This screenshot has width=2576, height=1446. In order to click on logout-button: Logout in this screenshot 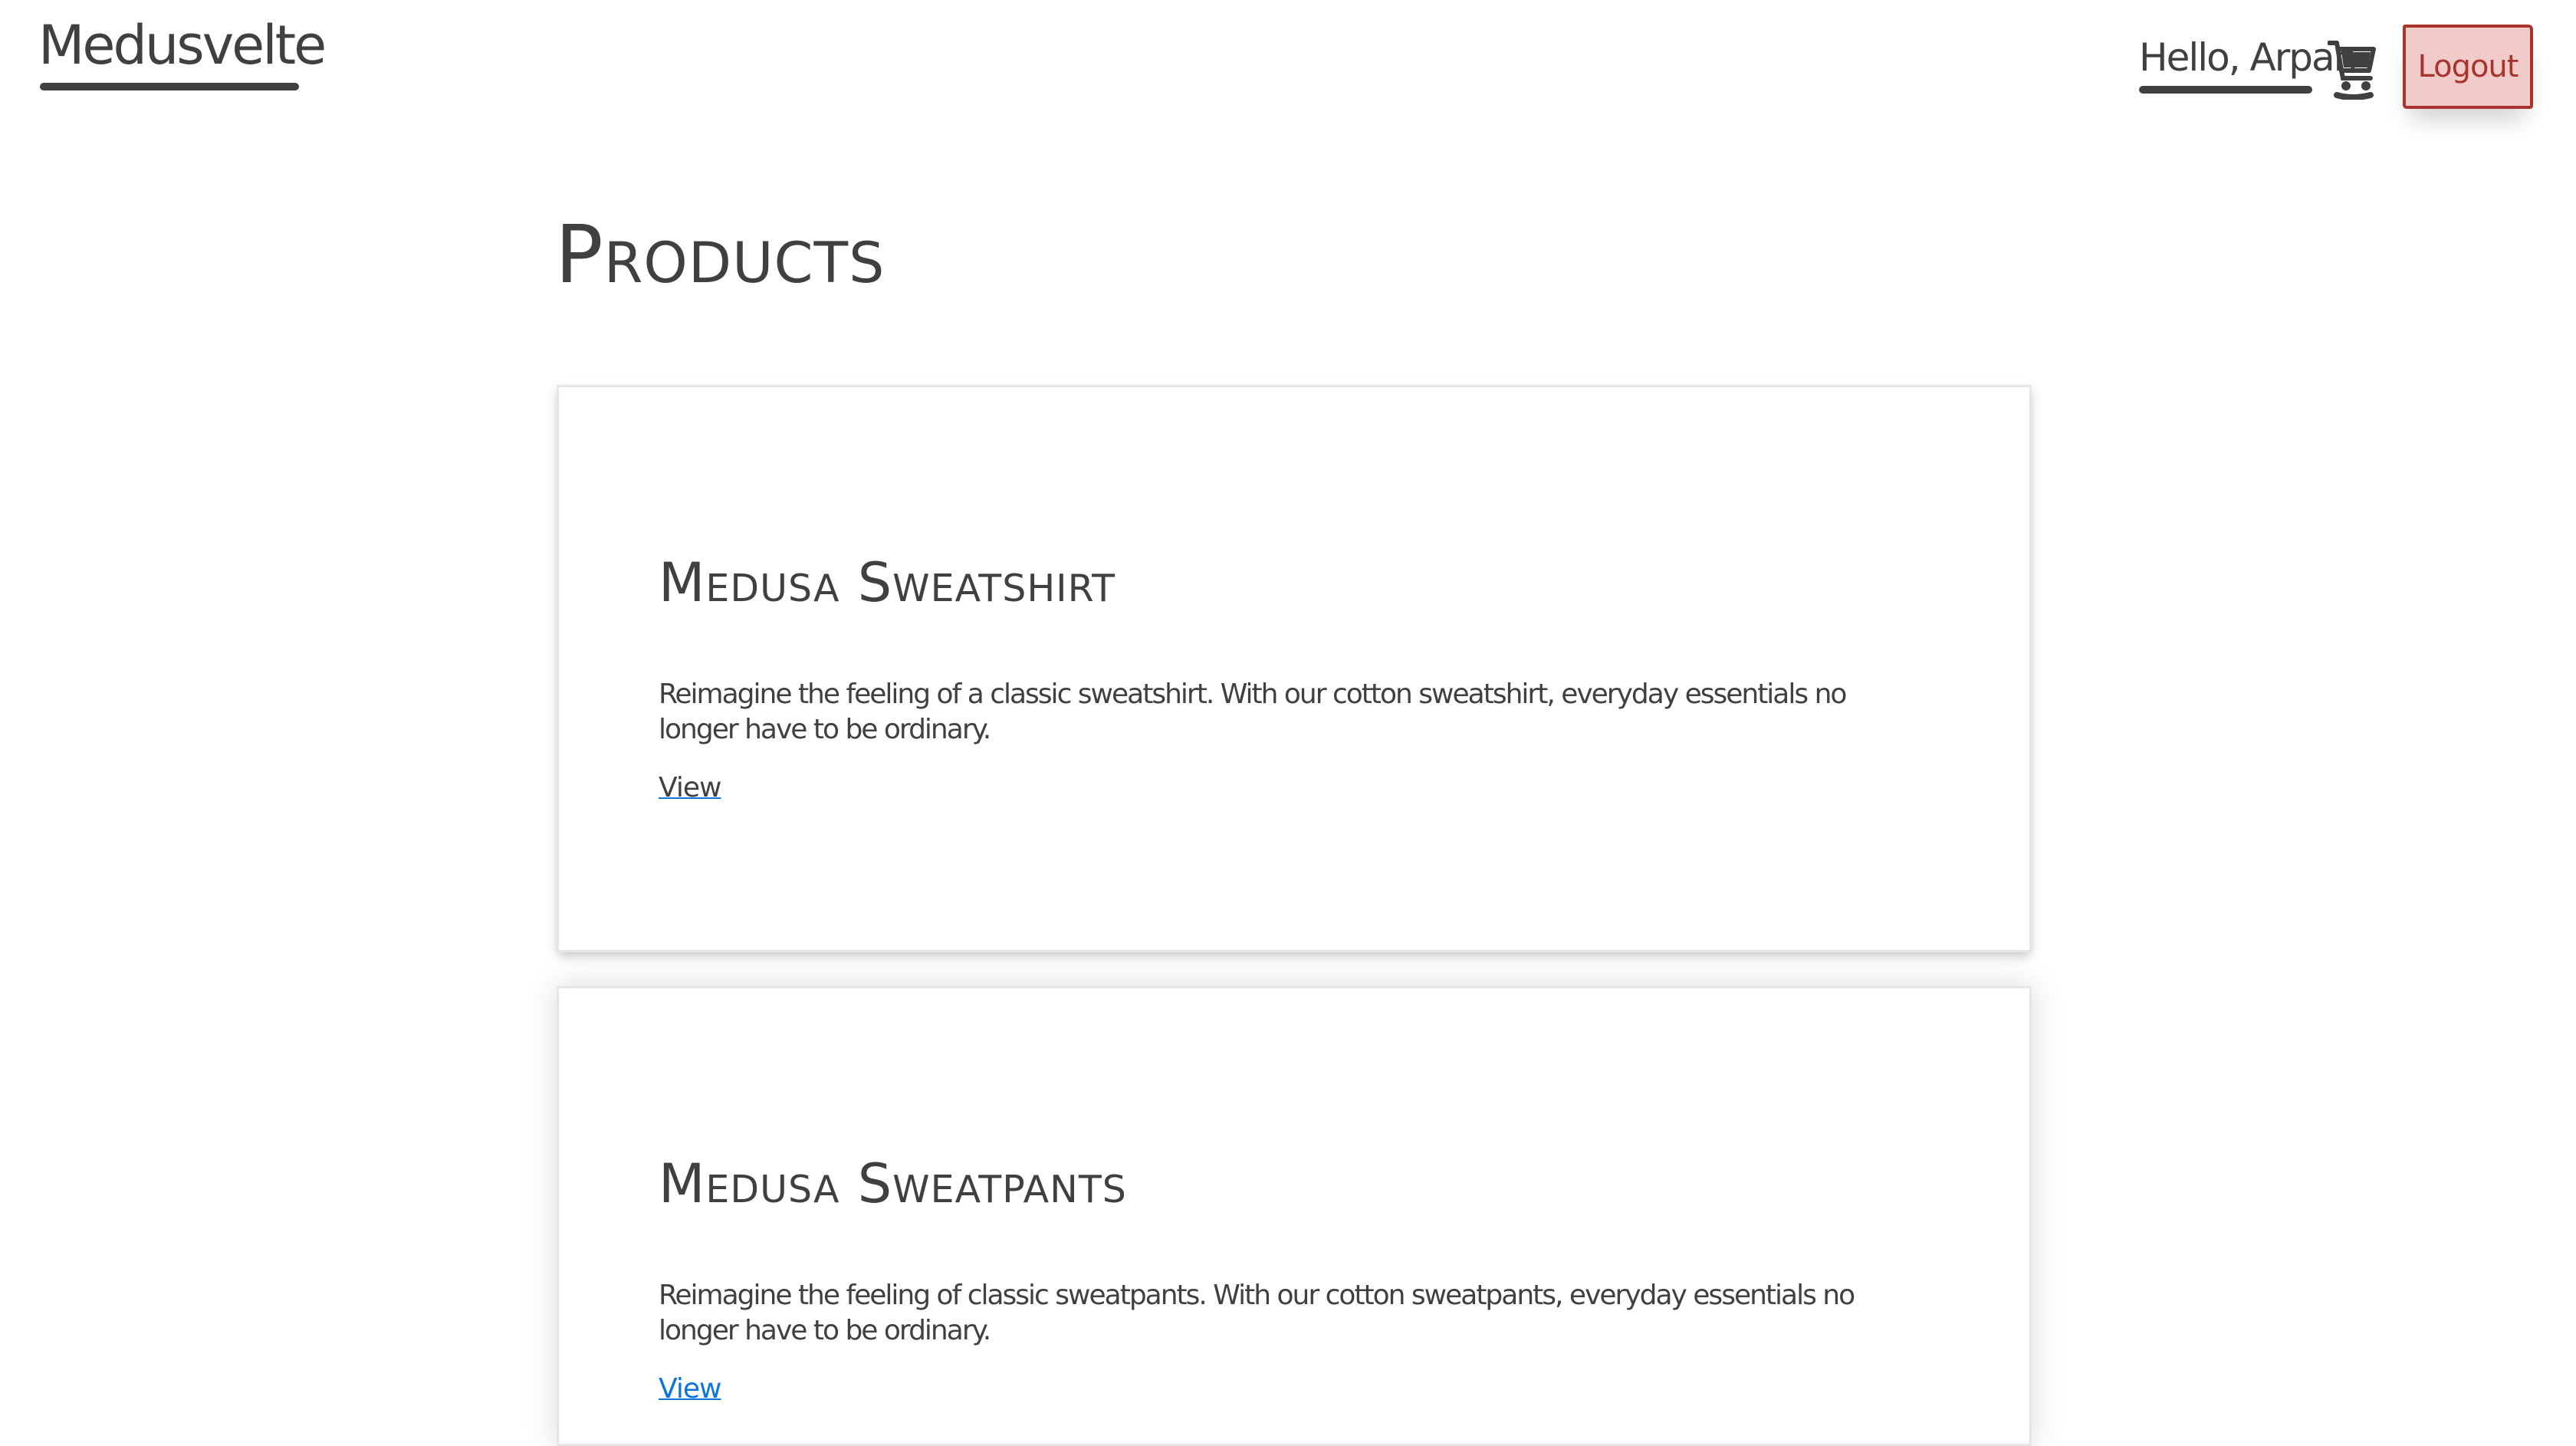, I will do `click(2468, 67)`.